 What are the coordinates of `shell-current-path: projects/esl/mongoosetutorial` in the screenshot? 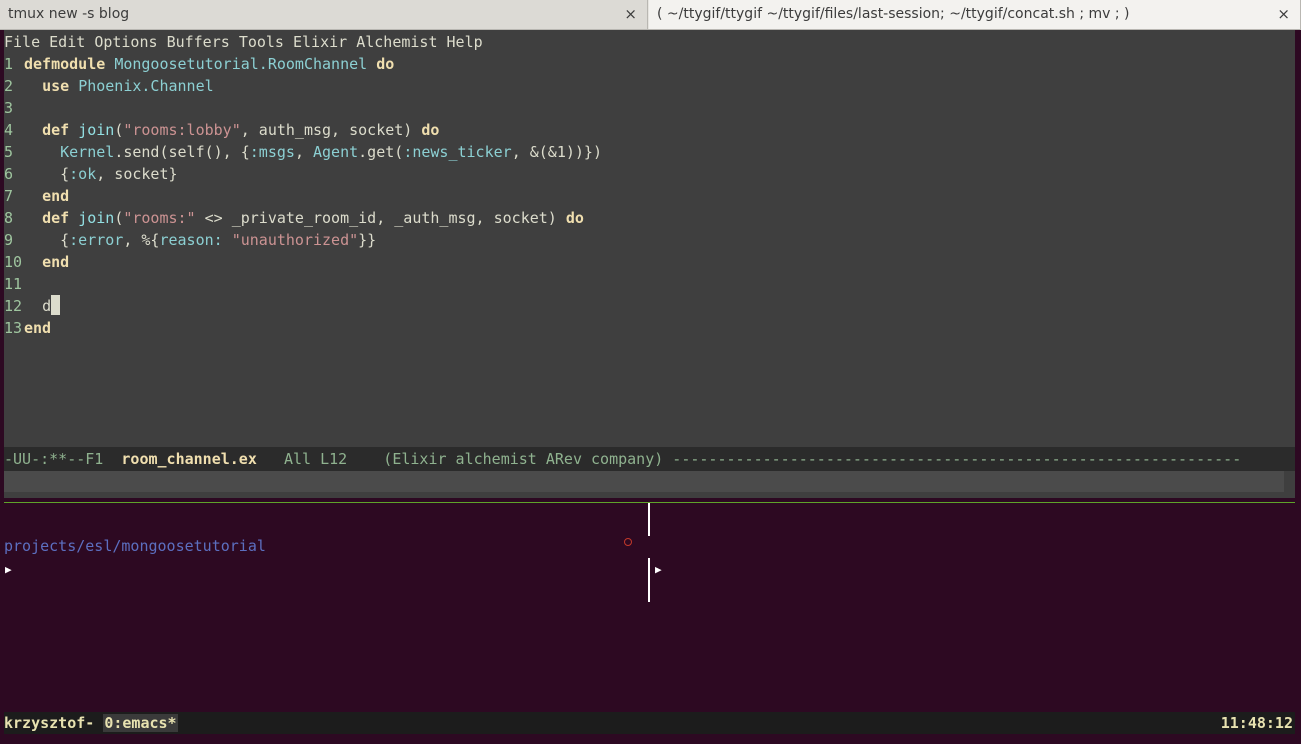 It's located at (135, 546).